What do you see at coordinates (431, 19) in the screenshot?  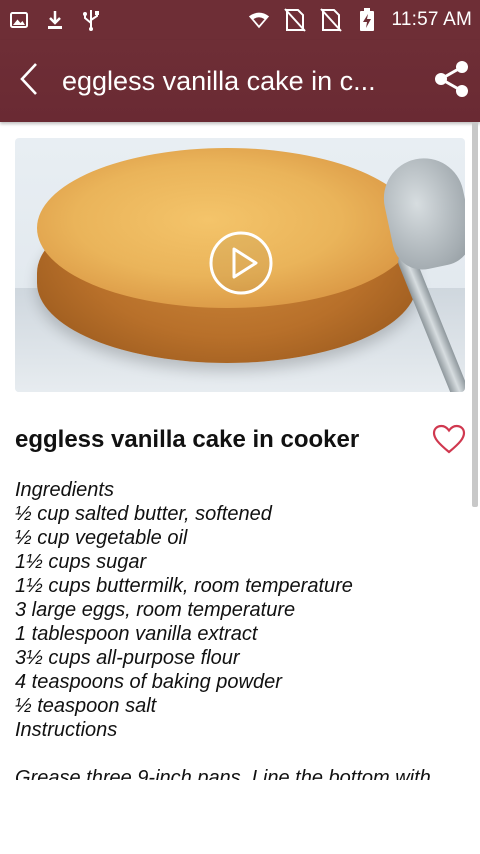 I see `status-time: 11:57 AM` at bounding box center [431, 19].